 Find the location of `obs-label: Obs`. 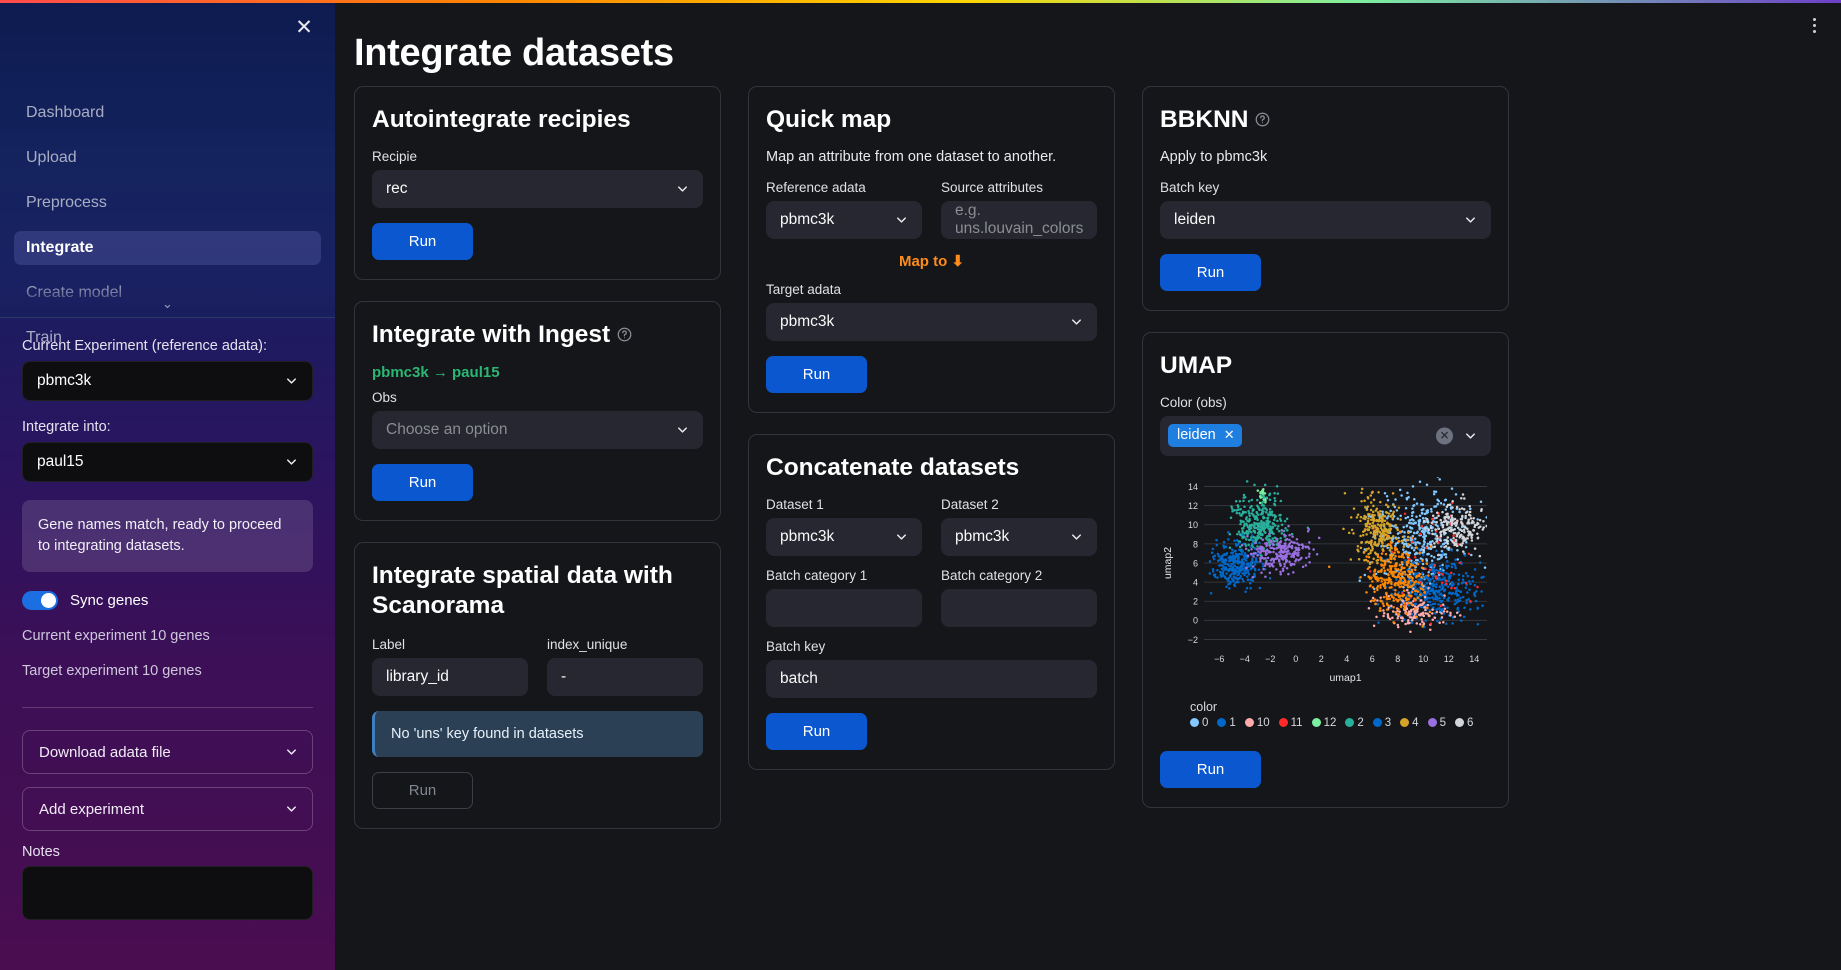

obs-label: Obs is located at coordinates (384, 397).